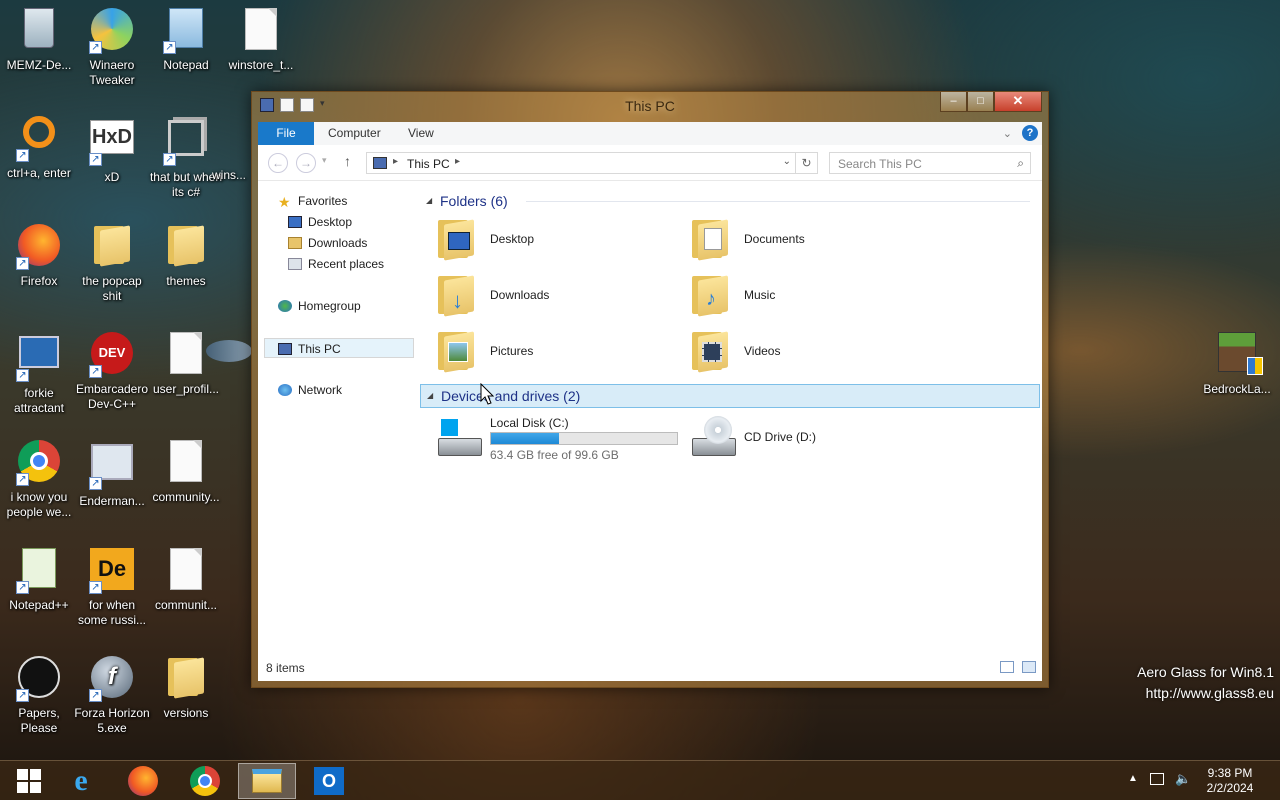 Image resolution: width=1280 pixels, height=800 pixels. What do you see at coordinates (336, 264) in the screenshot?
I see `nav-recent-places: Recent places` at bounding box center [336, 264].